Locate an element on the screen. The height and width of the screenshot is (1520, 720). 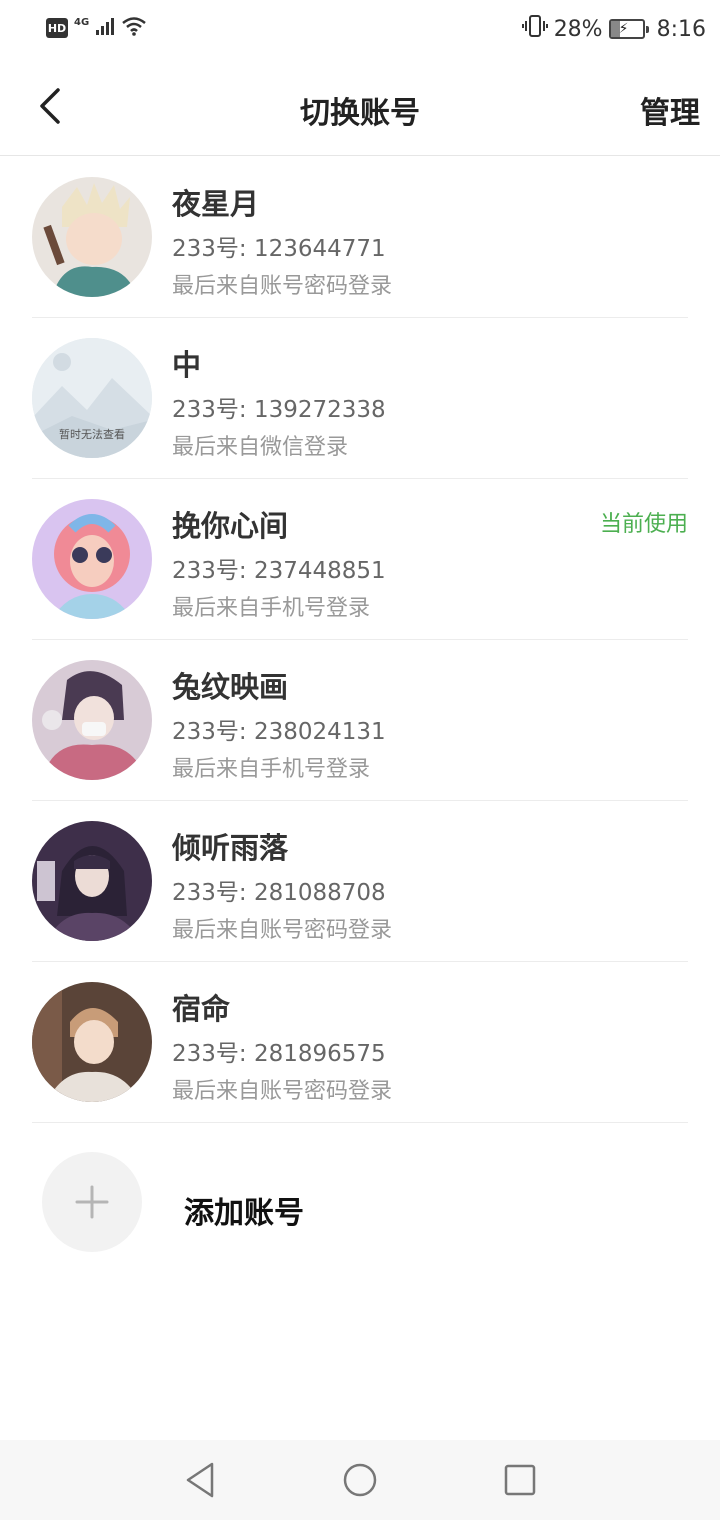
add-account-button: 添加账号 is located at coordinates (362, 1202).